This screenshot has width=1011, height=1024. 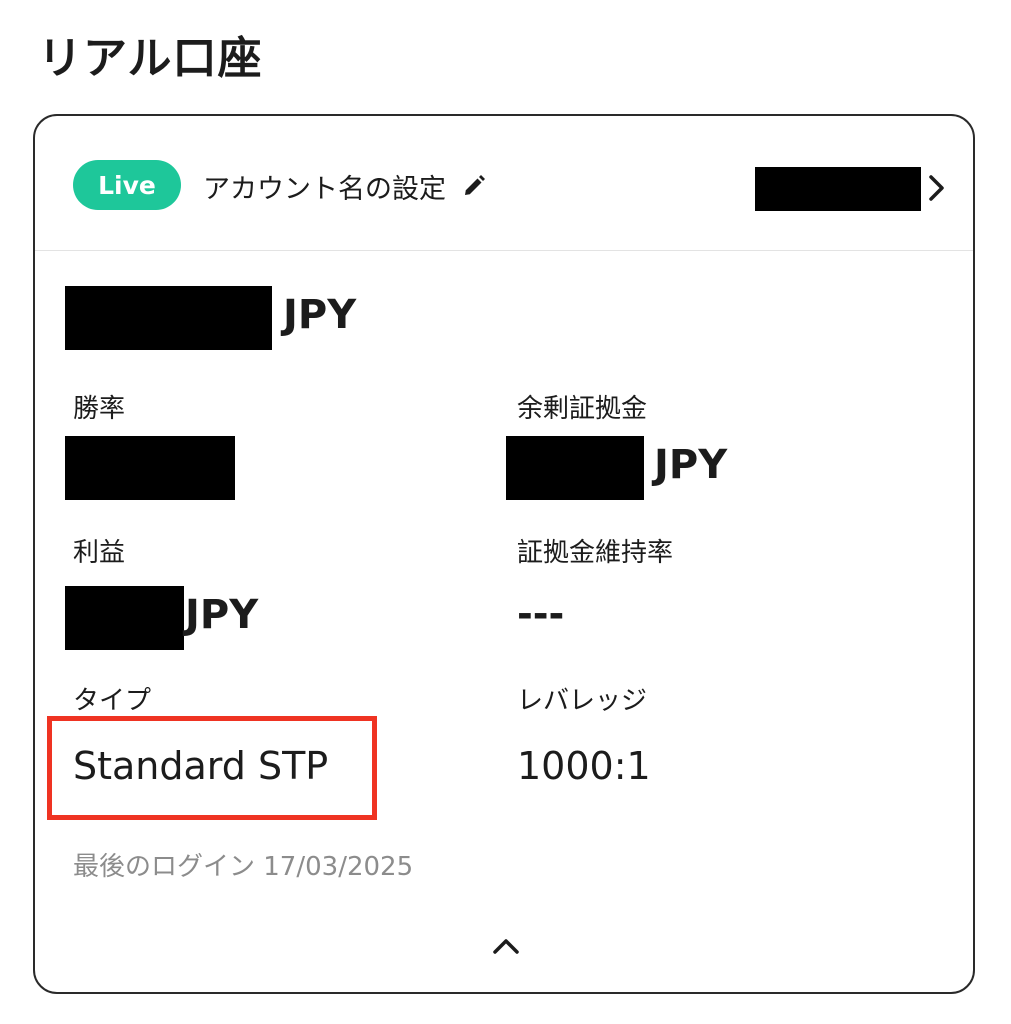 I want to click on profit-currency: JPY, so click(x=222, y=615).